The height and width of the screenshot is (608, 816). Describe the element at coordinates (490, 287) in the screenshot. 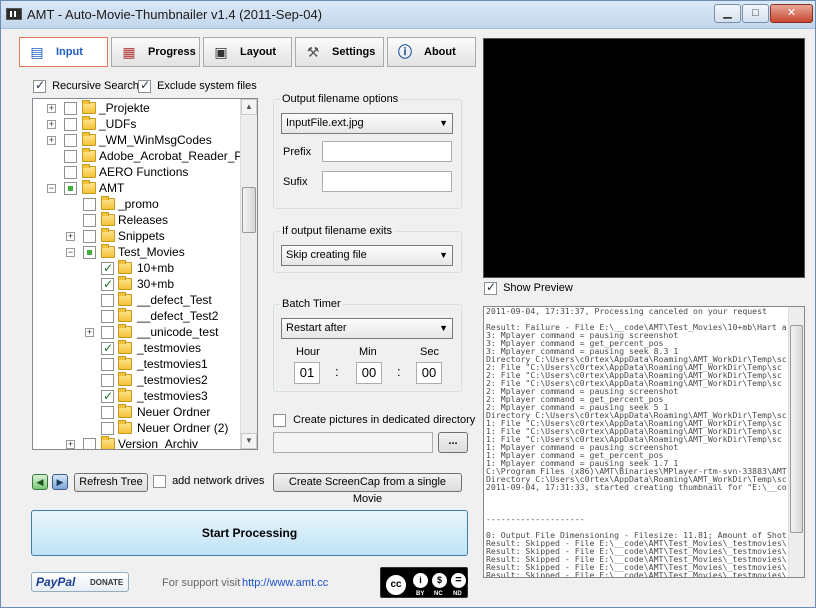

I see `show-preview-checkbox` at that location.